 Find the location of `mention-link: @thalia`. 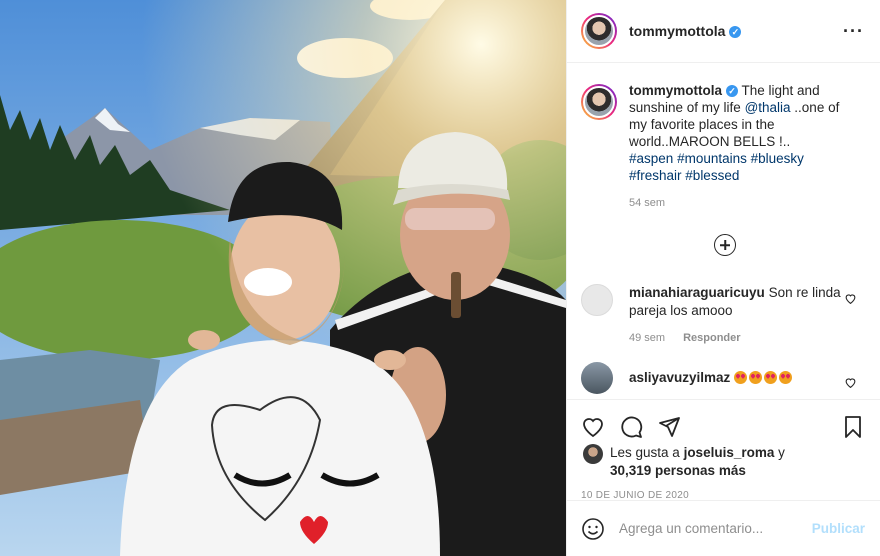

mention-link: @thalia is located at coordinates (768, 107).